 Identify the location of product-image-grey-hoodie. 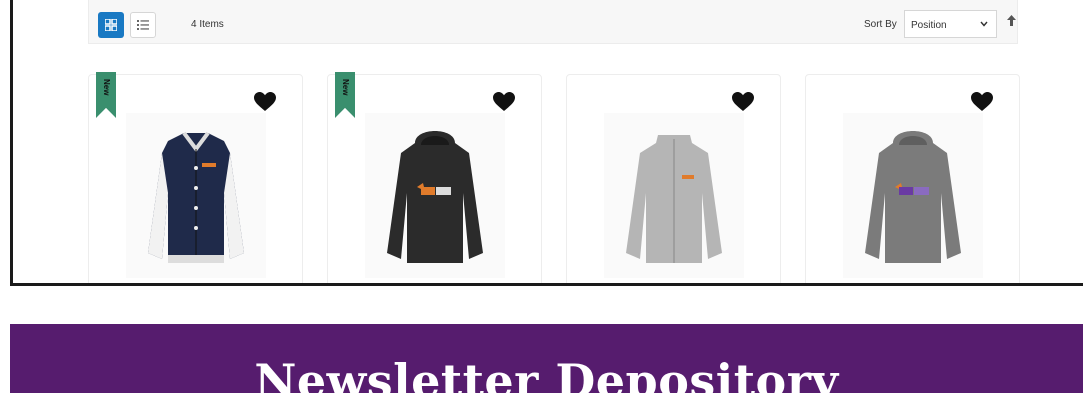
(912, 195).